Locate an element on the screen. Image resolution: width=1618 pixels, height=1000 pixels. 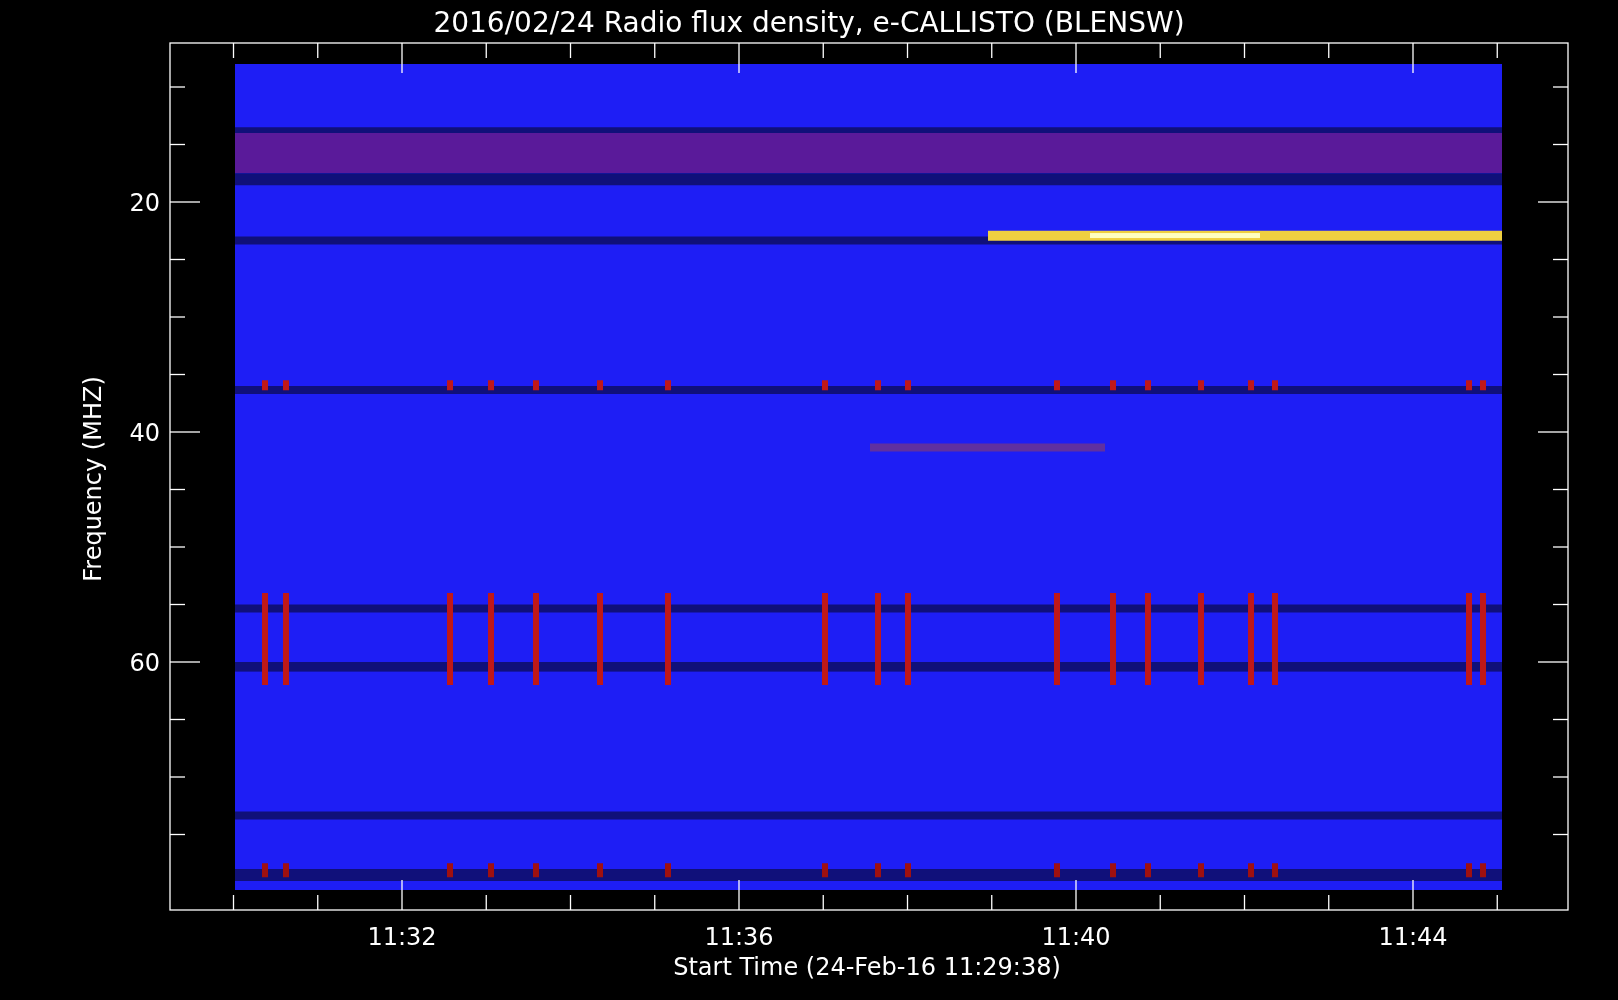
x-tick-label: 11:44 is located at coordinates (1413, 937).